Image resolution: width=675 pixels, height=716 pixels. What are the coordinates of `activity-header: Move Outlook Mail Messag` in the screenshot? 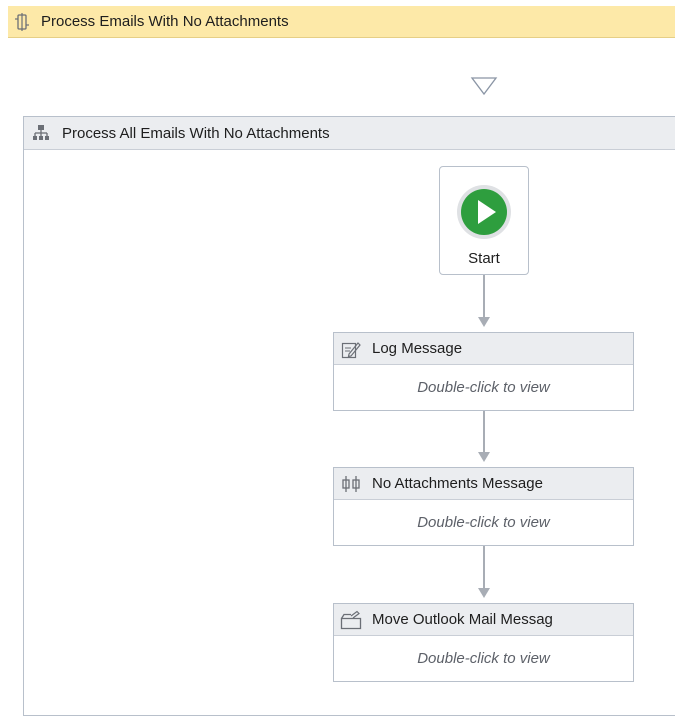 It's located at (483, 620).